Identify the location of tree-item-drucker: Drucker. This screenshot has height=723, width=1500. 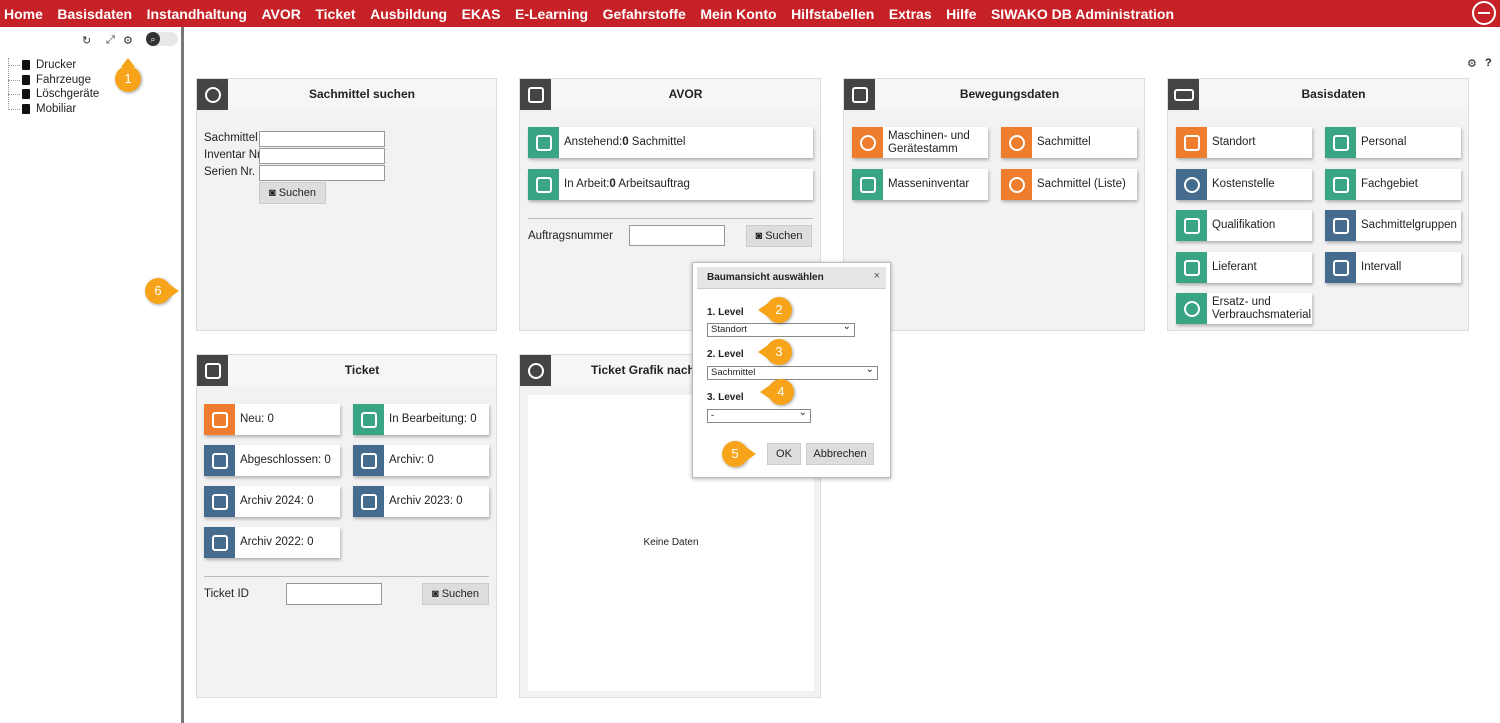
(53, 65).